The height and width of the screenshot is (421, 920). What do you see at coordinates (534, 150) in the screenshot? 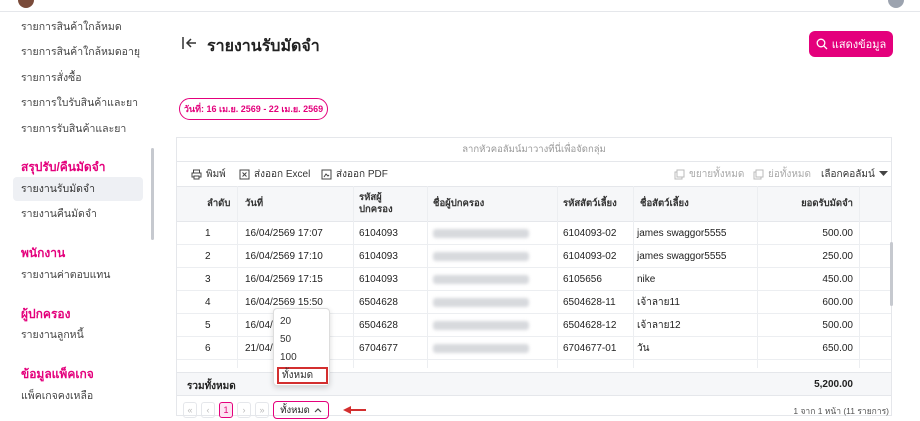
I see `group-drop-zone: ลากหัวคอลัมน์มาวางที่นี่เพื่อจัดกลุ่ม` at bounding box center [534, 150].